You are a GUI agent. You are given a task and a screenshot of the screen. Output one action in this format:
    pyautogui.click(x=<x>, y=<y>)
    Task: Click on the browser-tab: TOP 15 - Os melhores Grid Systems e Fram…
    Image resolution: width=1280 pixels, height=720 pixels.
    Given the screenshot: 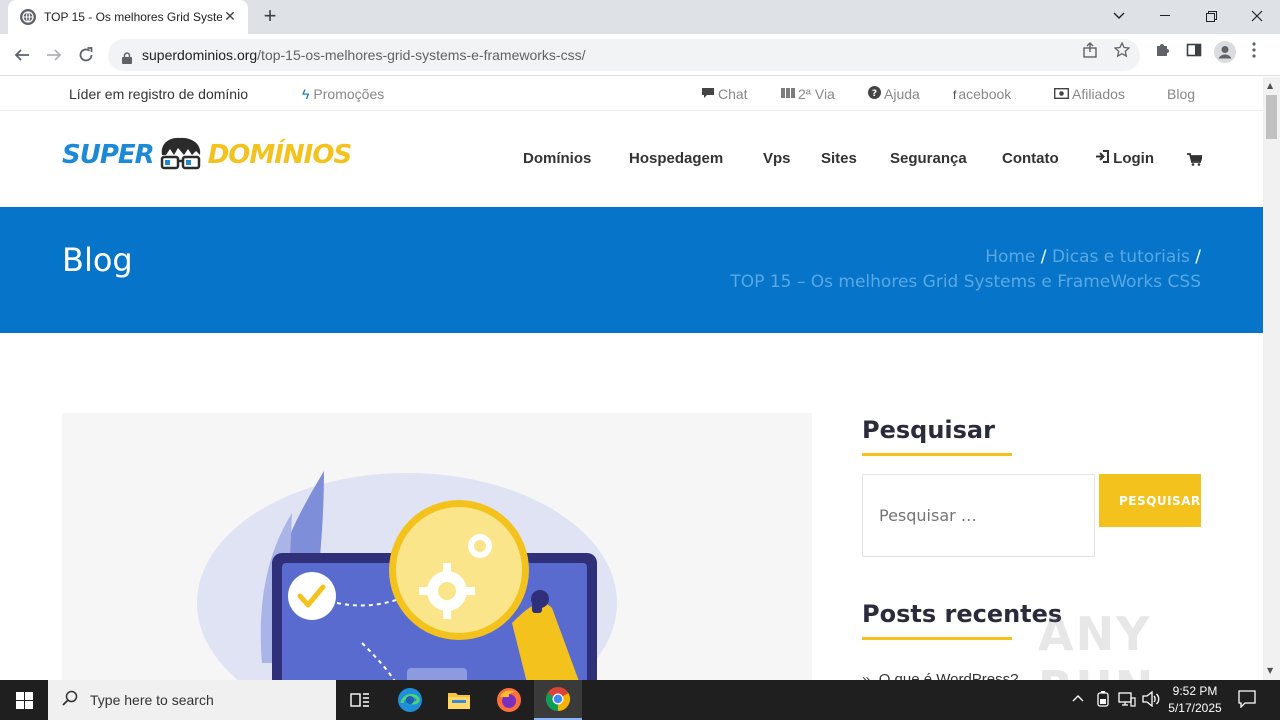 What is the action you would take?
    pyautogui.click(x=128, y=17)
    